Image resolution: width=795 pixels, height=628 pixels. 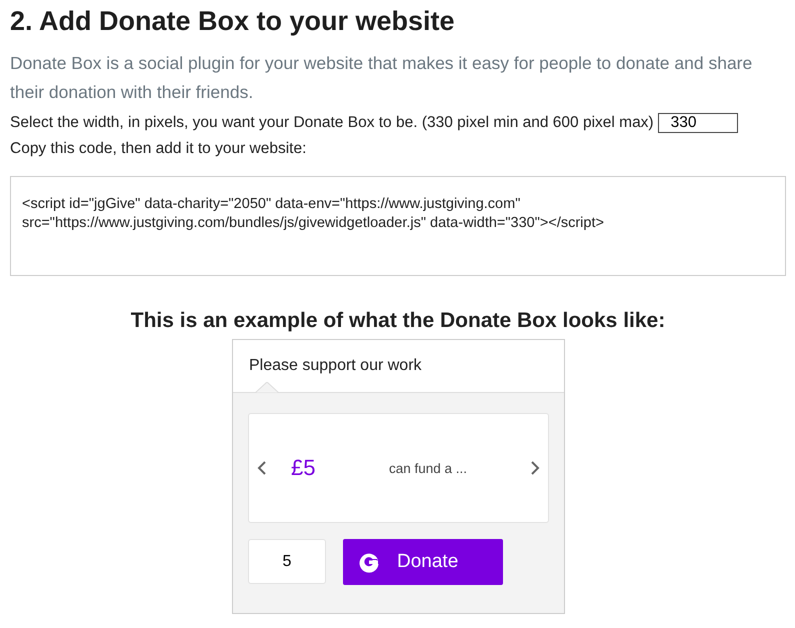 I want to click on chevron-right-icon, so click(x=535, y=468).